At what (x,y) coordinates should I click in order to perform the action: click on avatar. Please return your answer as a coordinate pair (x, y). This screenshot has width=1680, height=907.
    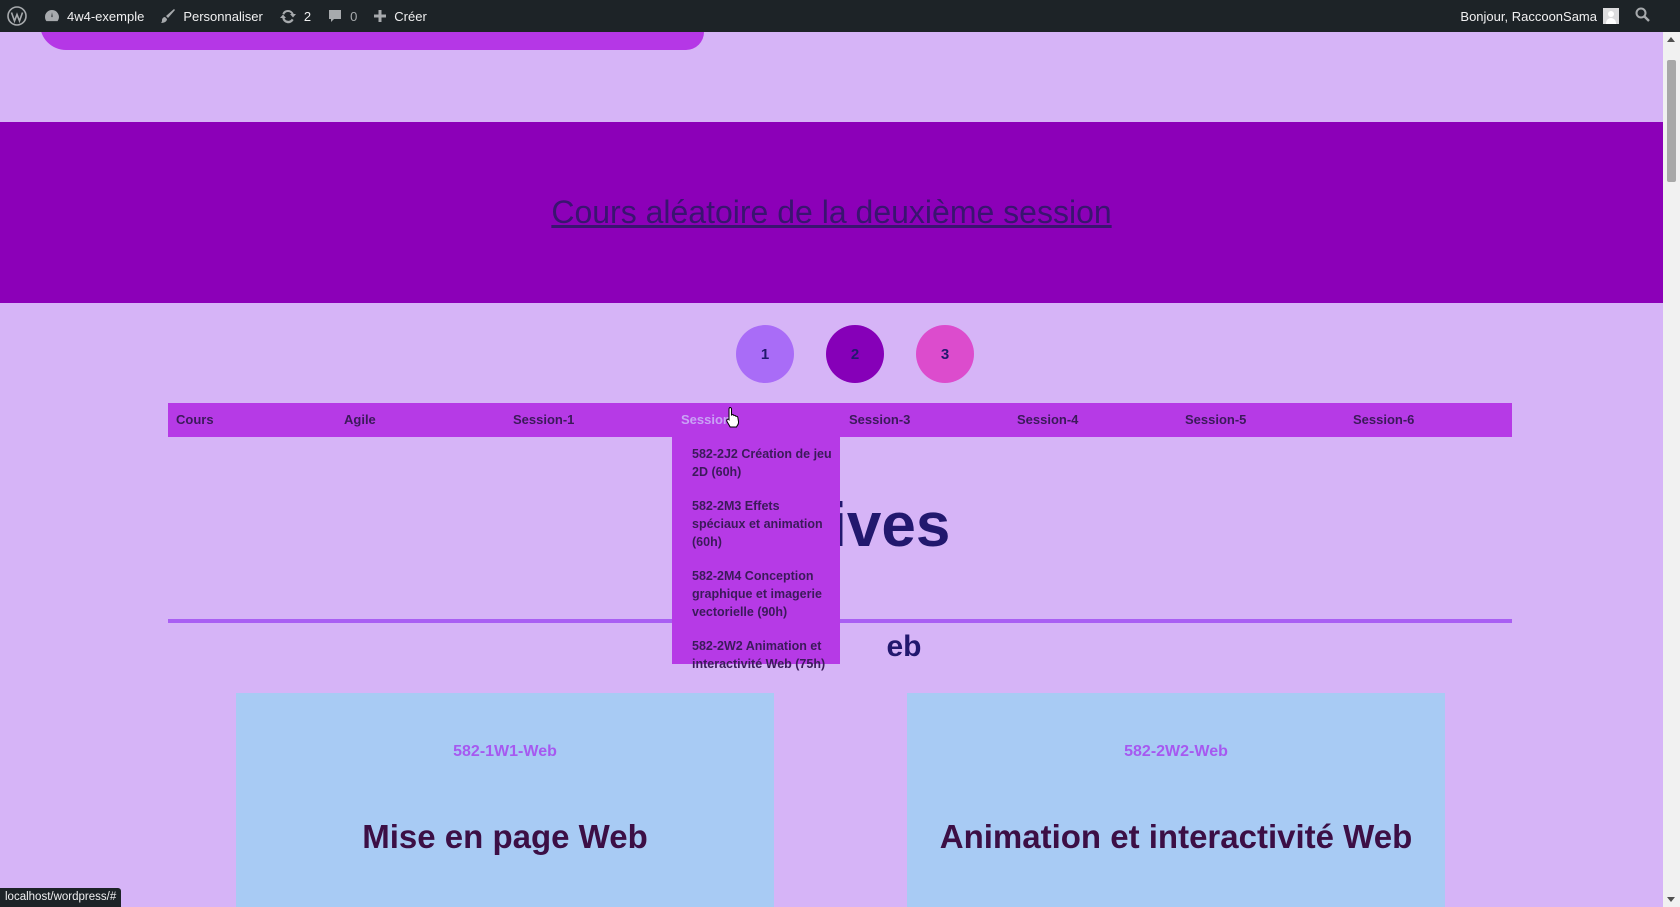
    Looking at the image, I should click on (1611, 16).